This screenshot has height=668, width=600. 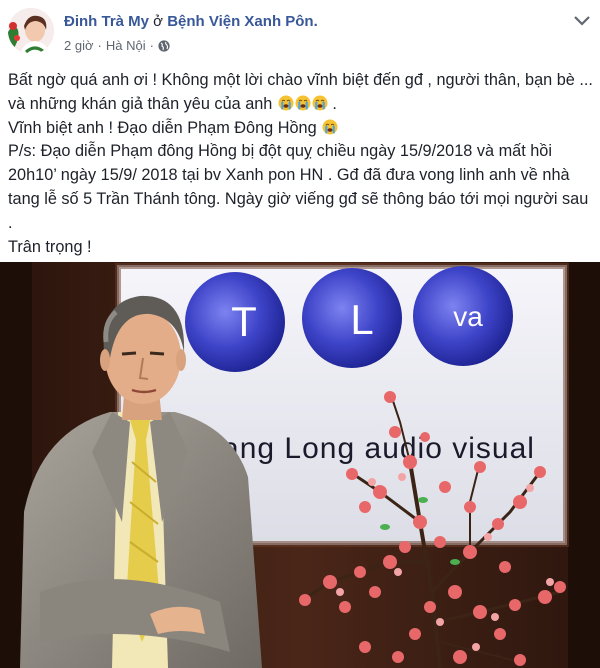 I want to click on post-location: Hà Nội, so click(x=126, y=45).